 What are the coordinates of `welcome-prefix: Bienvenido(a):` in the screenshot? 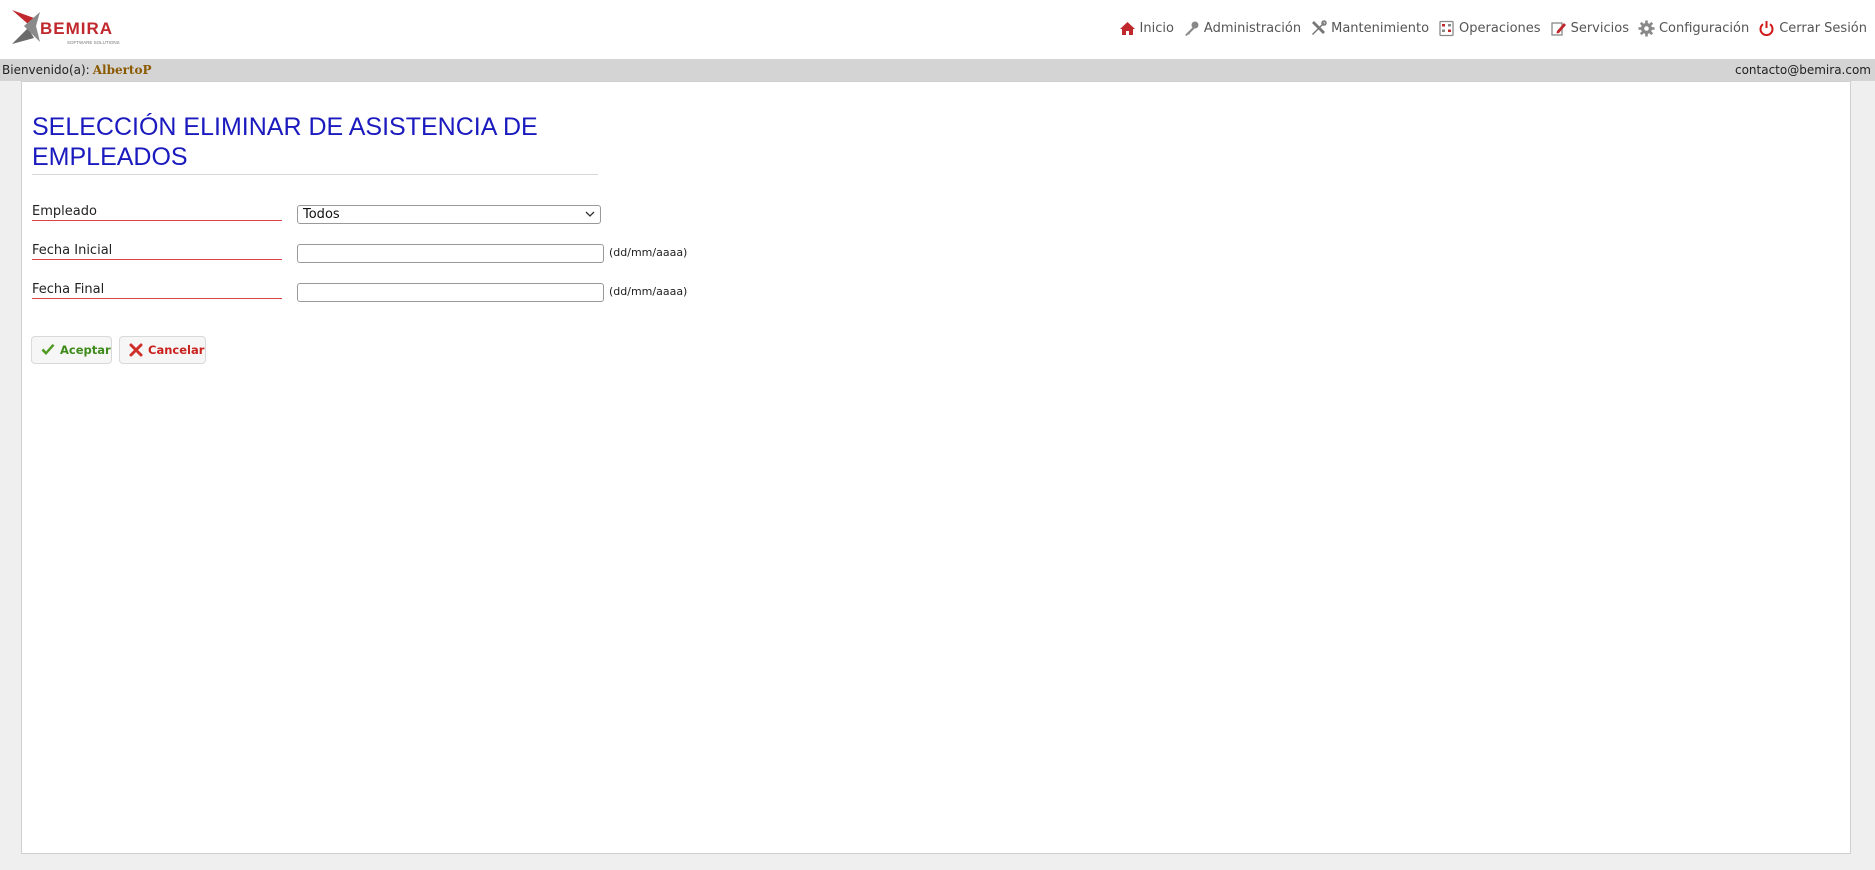 It's located at (46, 70).